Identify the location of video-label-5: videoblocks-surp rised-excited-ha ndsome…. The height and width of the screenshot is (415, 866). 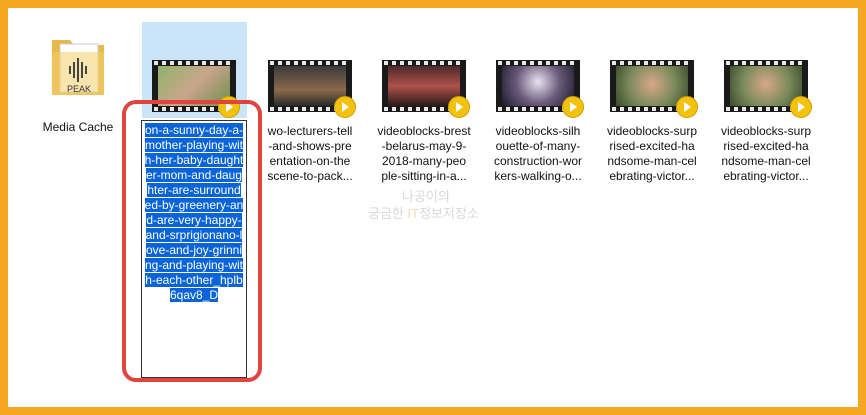
(766, 153).